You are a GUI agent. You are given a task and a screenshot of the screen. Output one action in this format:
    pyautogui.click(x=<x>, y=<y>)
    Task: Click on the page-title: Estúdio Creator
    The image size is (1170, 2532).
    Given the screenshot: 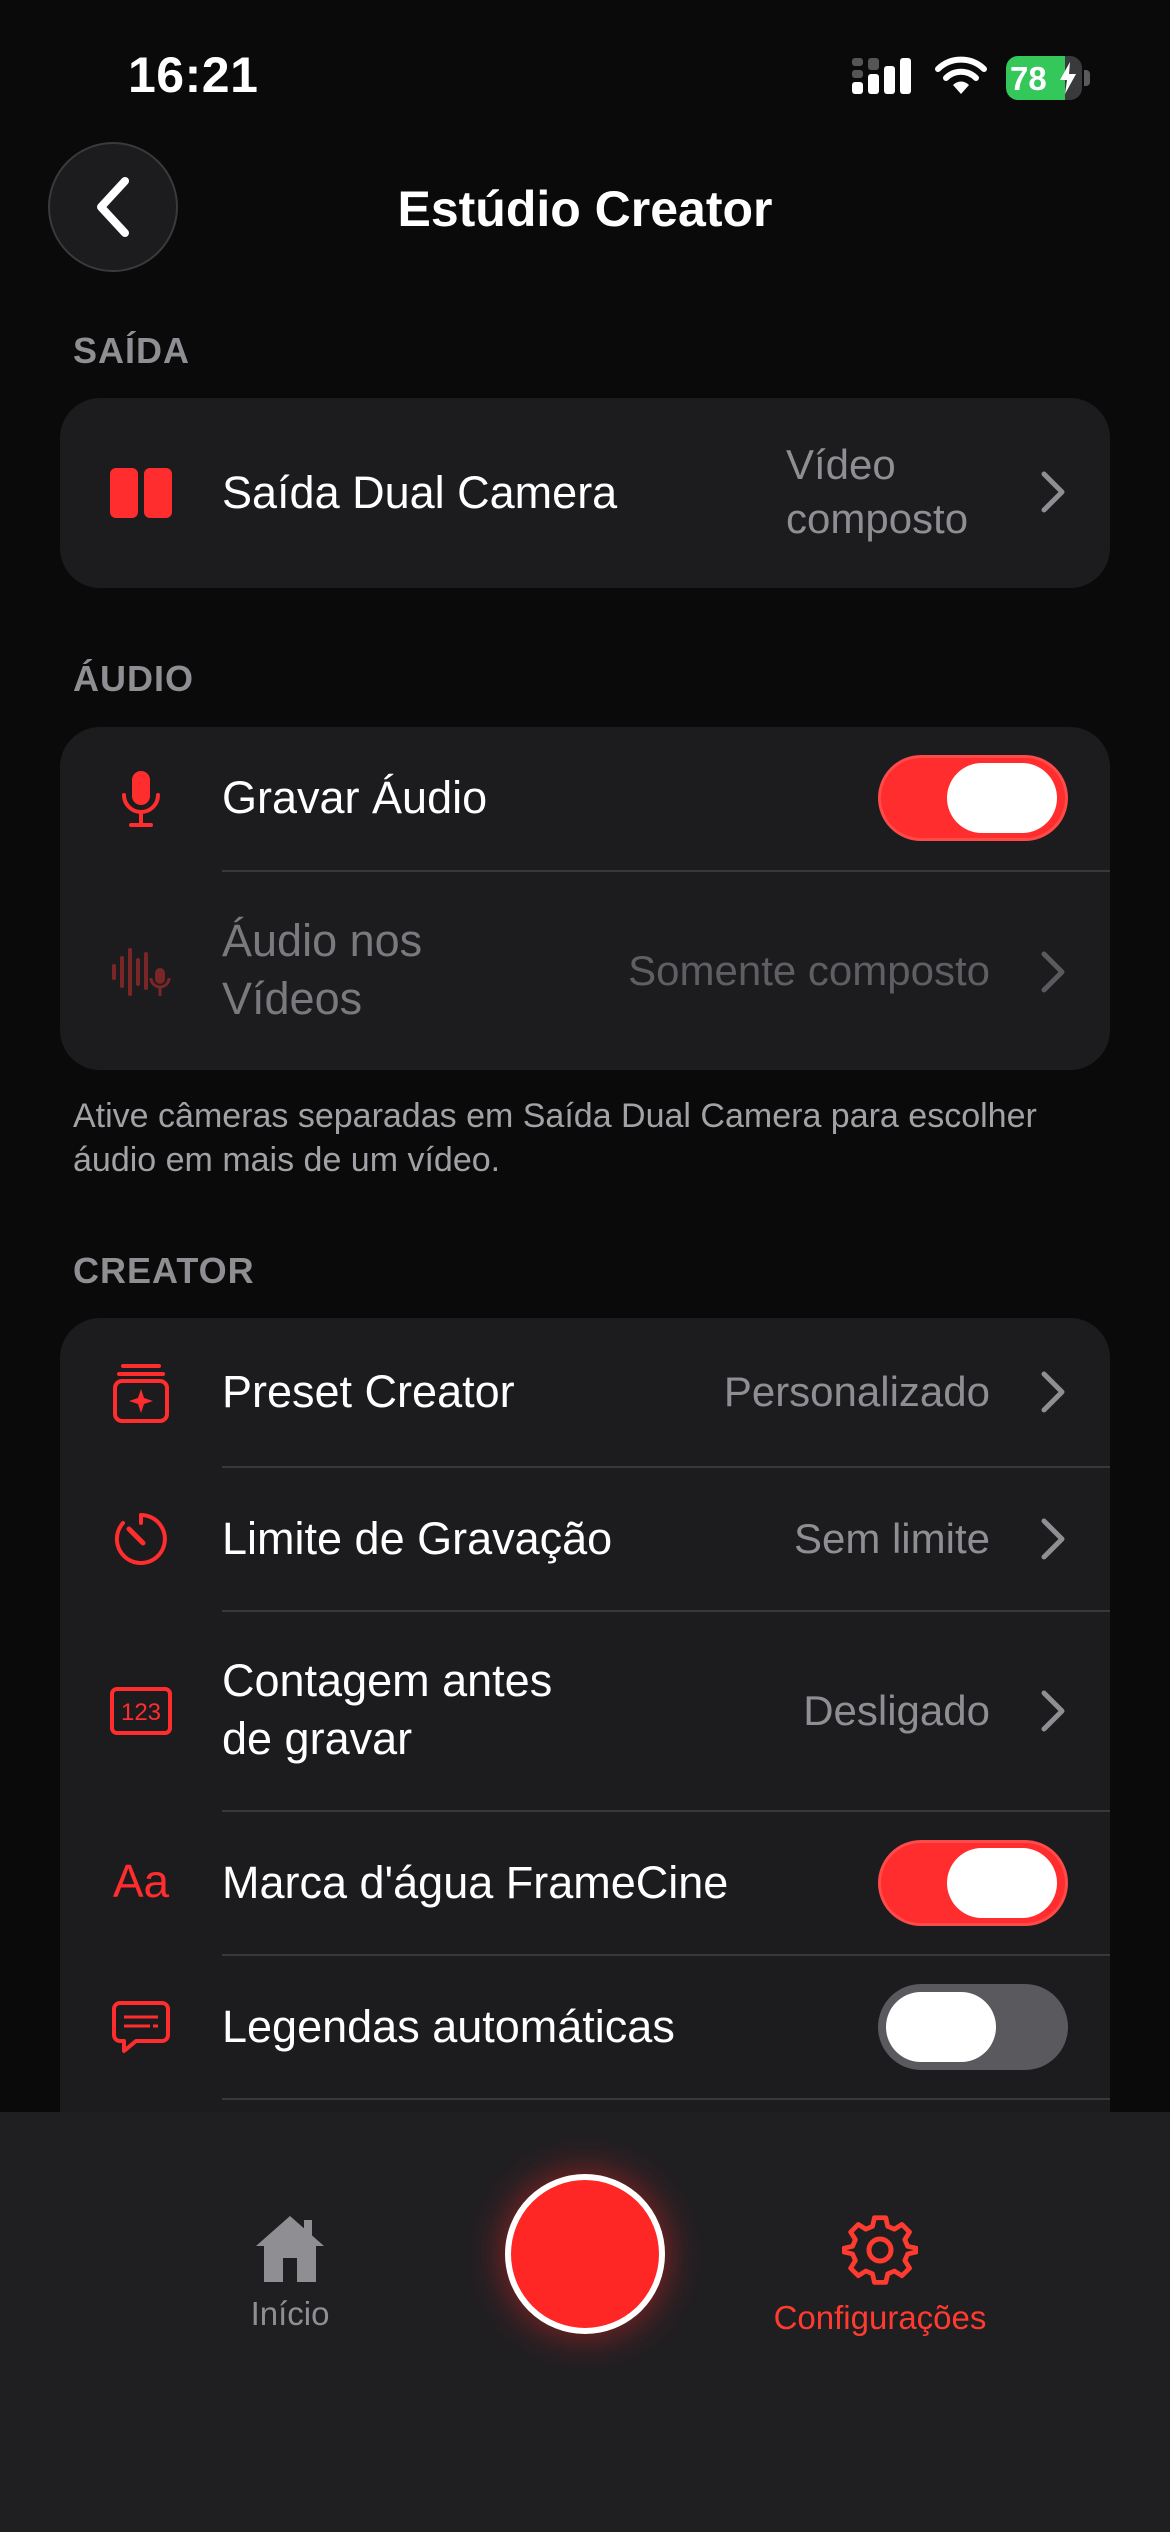 What is the action you would take?
    pyautogui.click(x=585, y=209)
    